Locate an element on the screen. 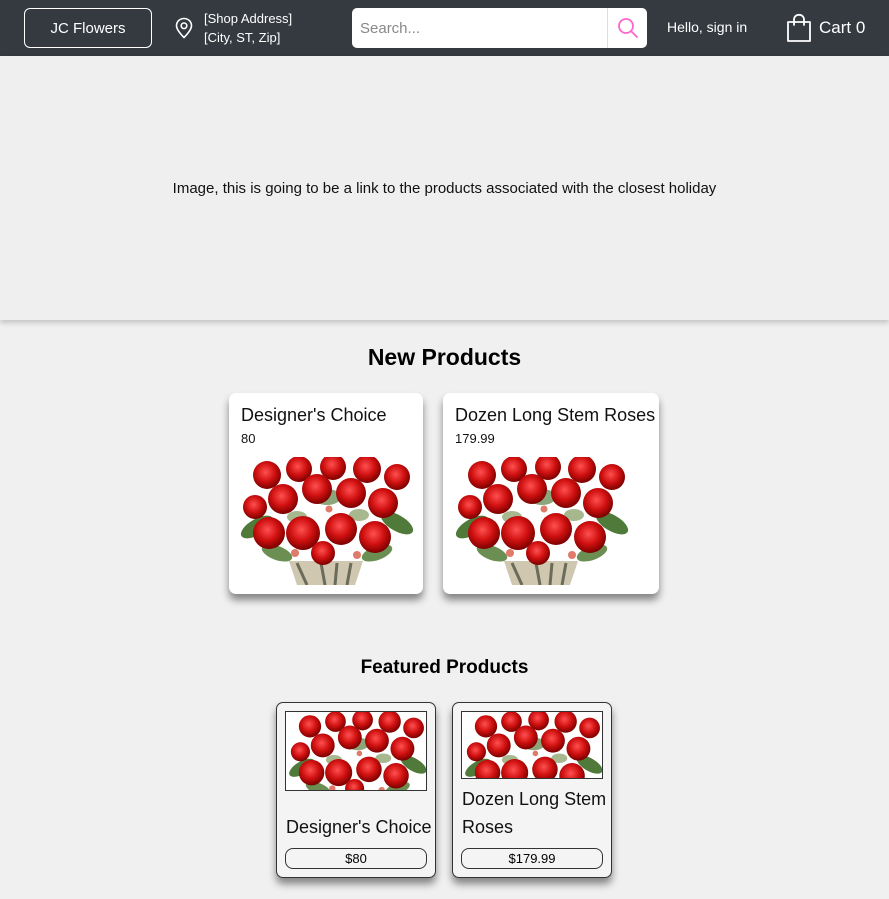 This screenshot has width=889, height=899. price-button: $179.99 is located at coordinates (532, 858).